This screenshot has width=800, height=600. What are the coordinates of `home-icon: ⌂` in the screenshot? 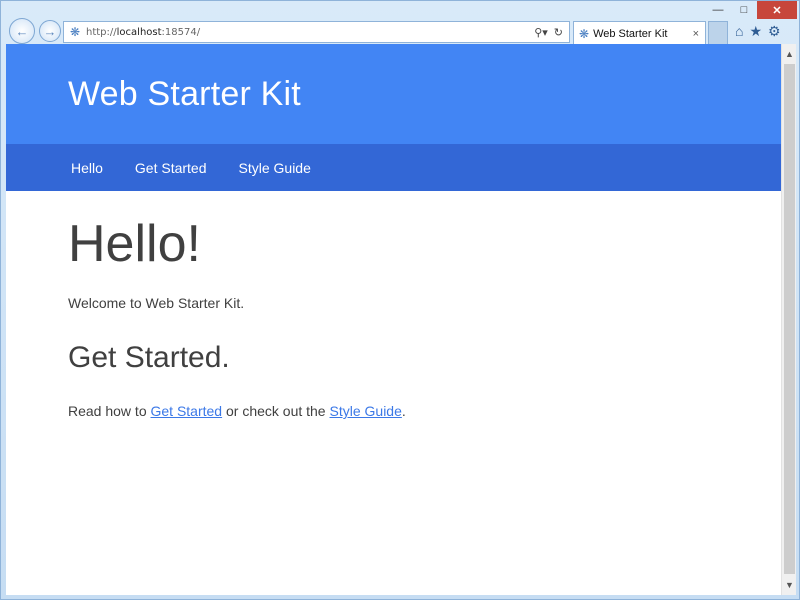 It's located at (739, 31).